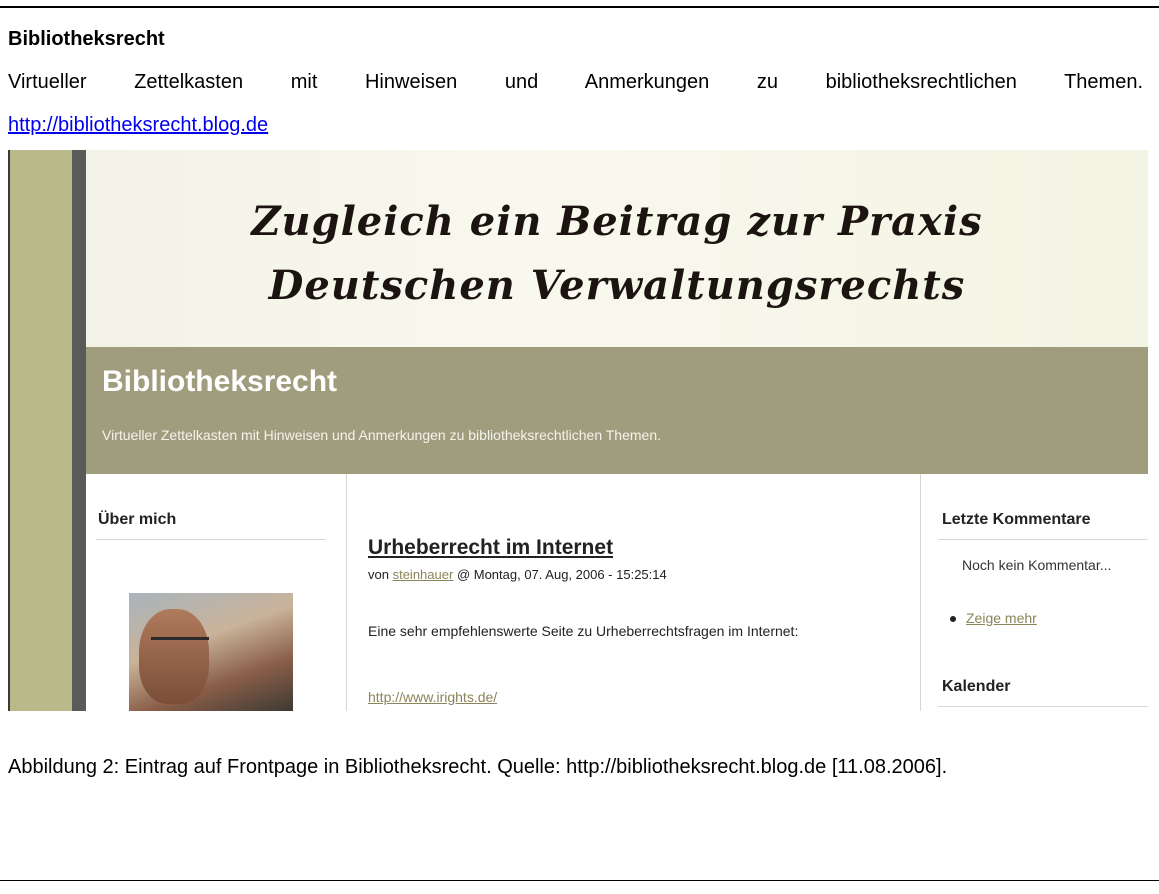 The width and height of the screenshot is (1159, 894). I want to click on show-more-item: Zeige mehr, so click(993, 618).